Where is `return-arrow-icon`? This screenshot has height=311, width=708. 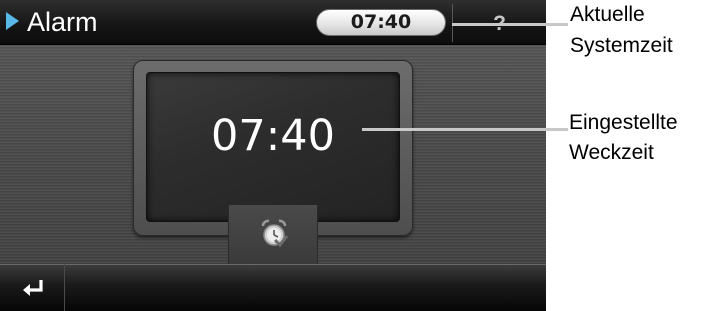 return-arrow-icon is located at coordinates (33, 288).